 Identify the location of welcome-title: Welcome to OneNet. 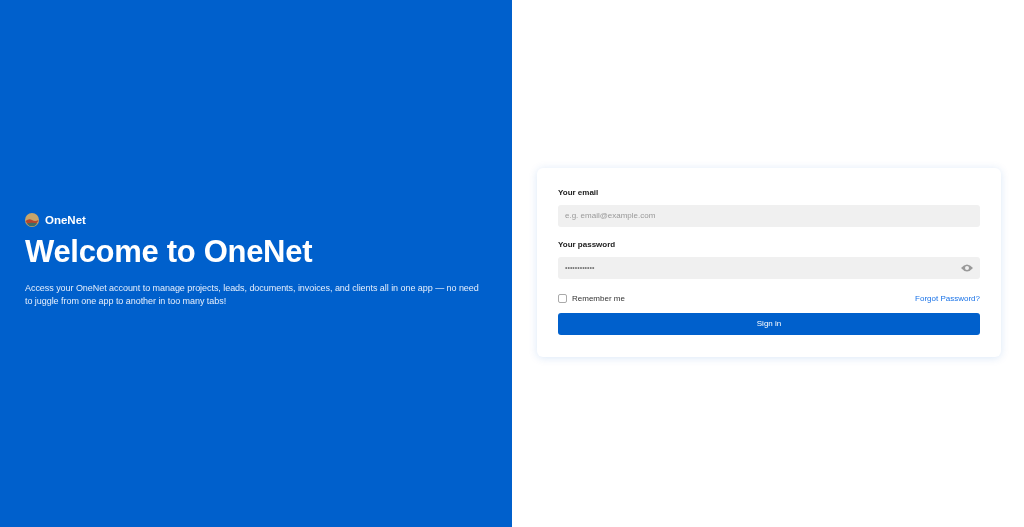
(169, 251).